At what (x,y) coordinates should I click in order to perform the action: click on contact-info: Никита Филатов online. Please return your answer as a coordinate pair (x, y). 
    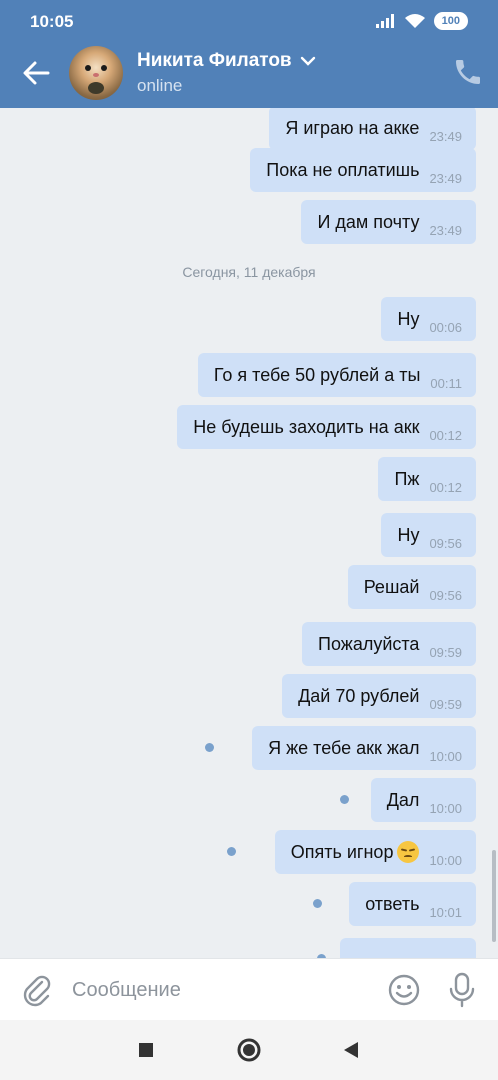
    Looking at the image, I should click on (226, 73).